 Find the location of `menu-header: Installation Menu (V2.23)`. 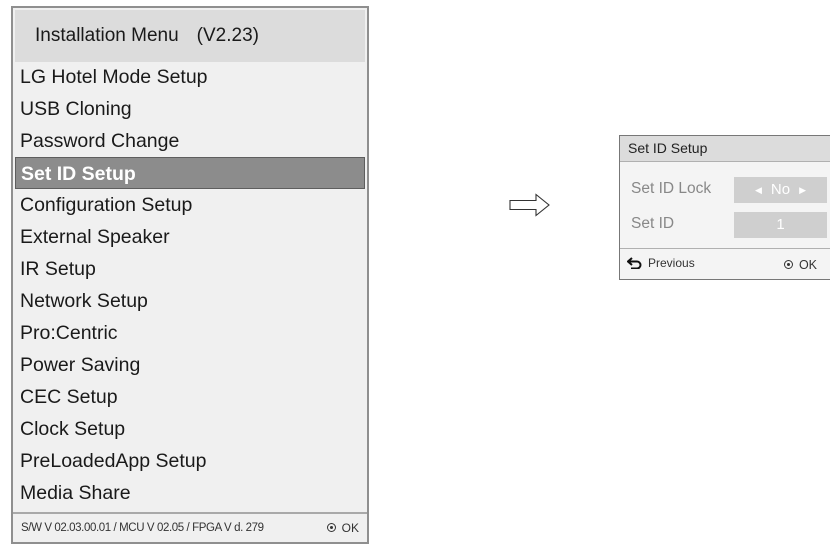

menu-header: Installation Menu (V2.23) is located at coordinates (190, 36).